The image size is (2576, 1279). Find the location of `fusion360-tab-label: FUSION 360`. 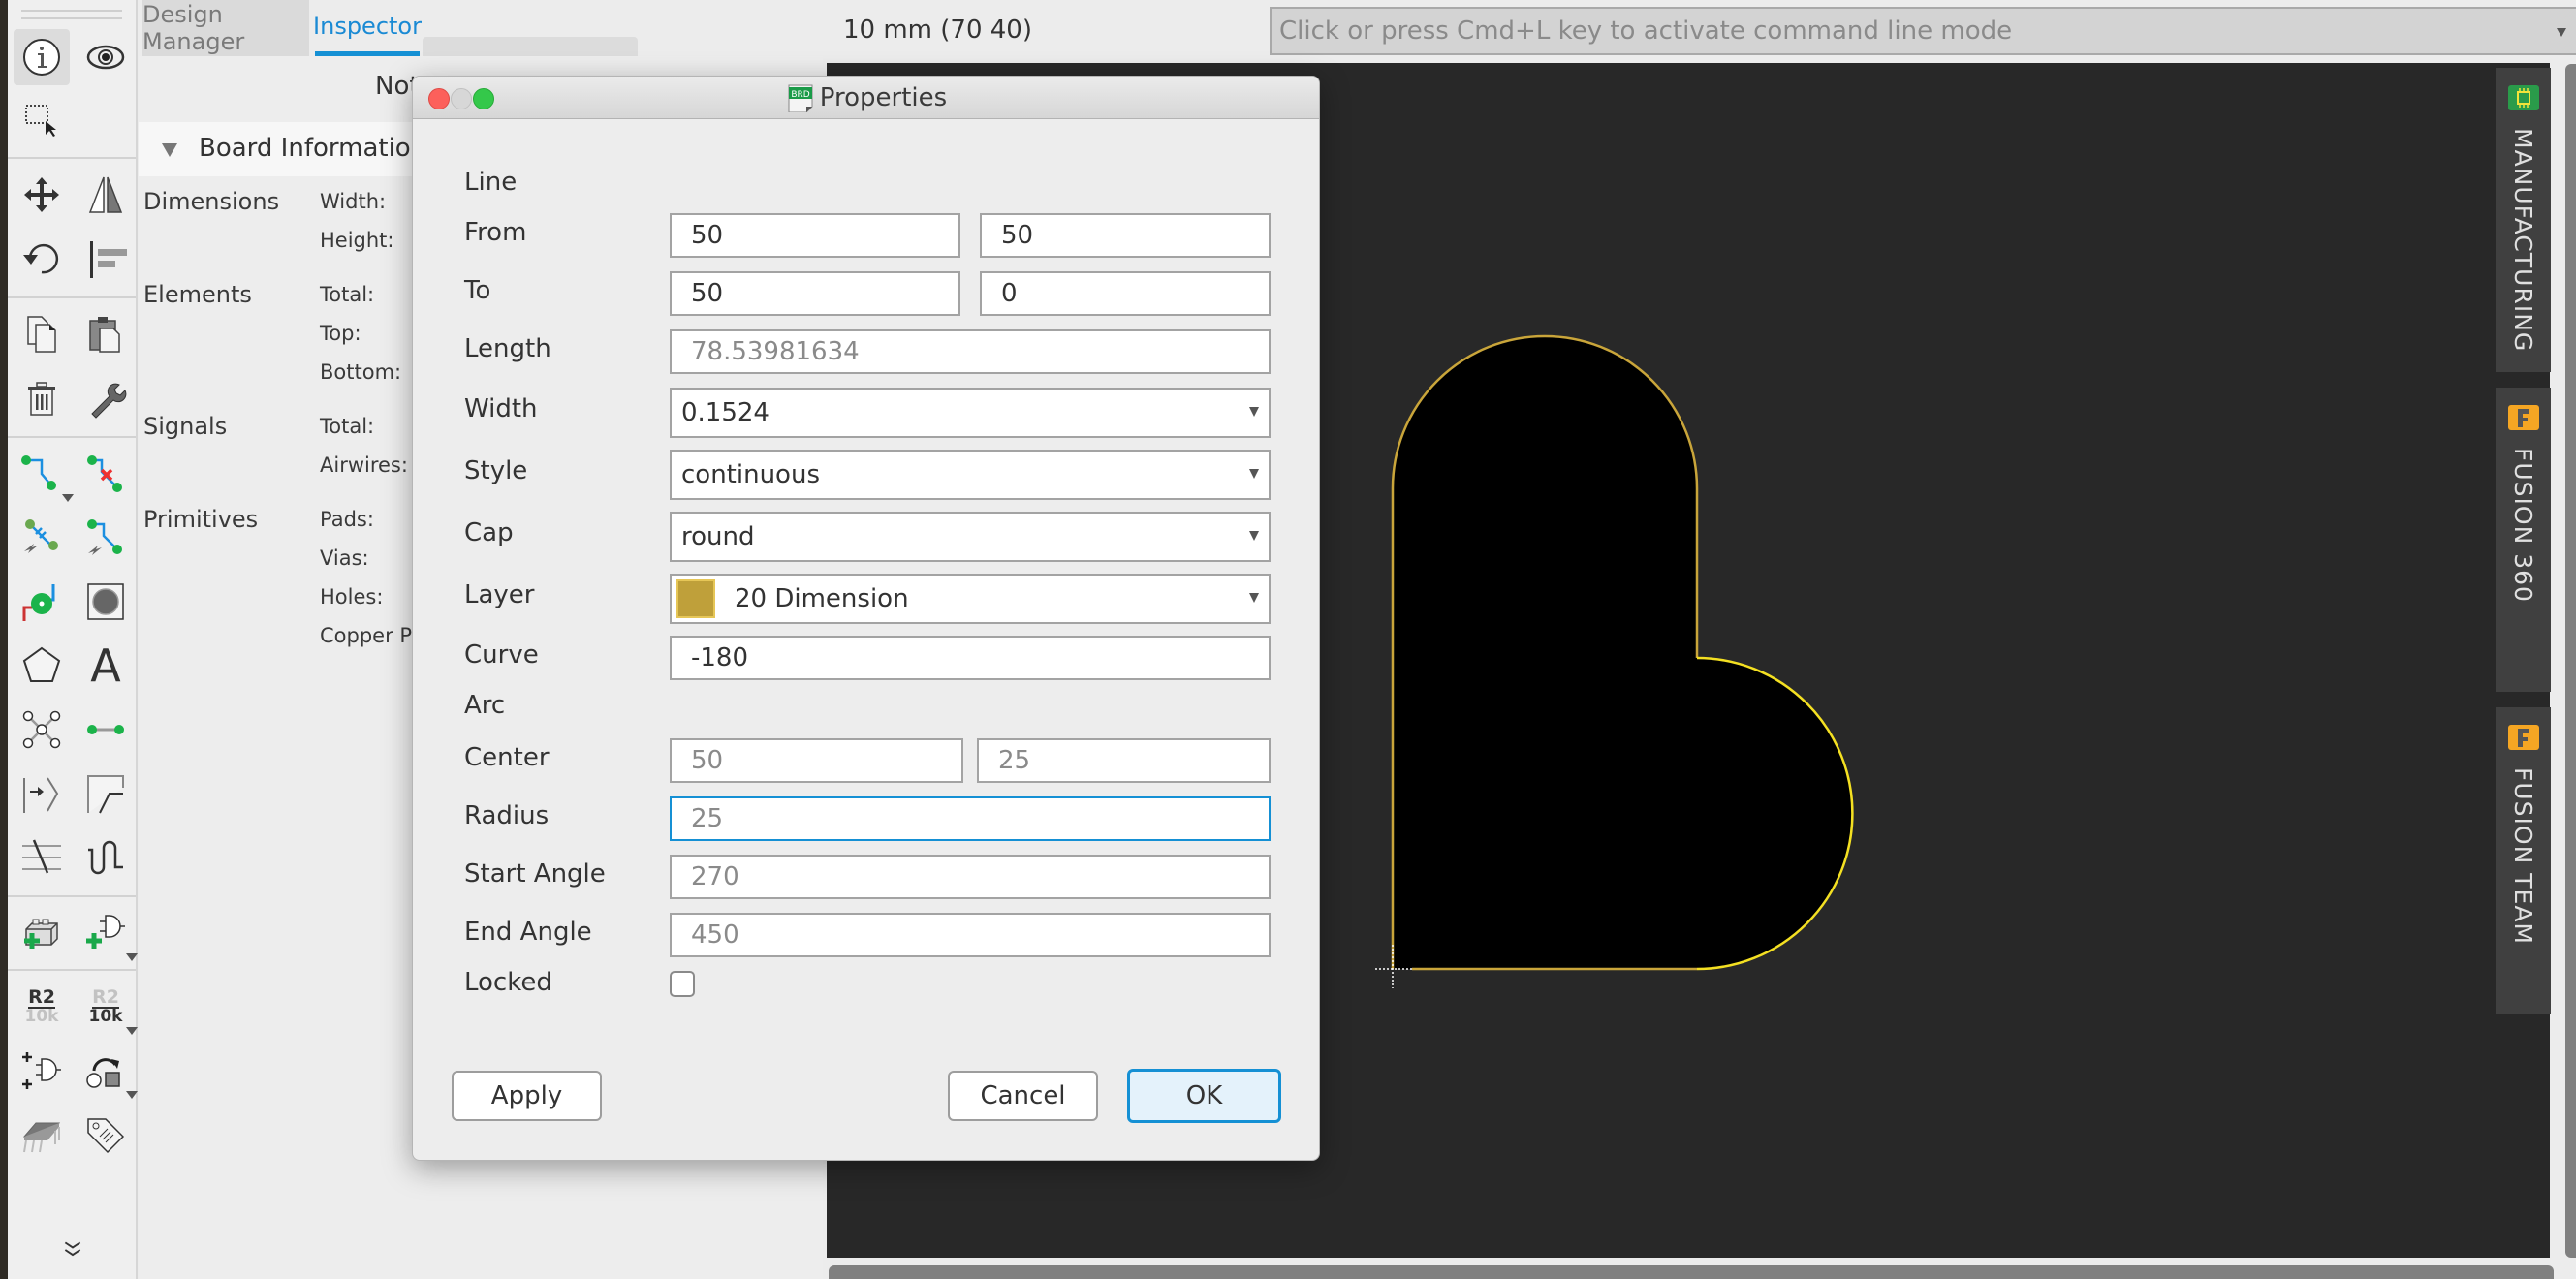

fusion360-tab-label: FUSION 360 is located at coordinates (2523, 525).